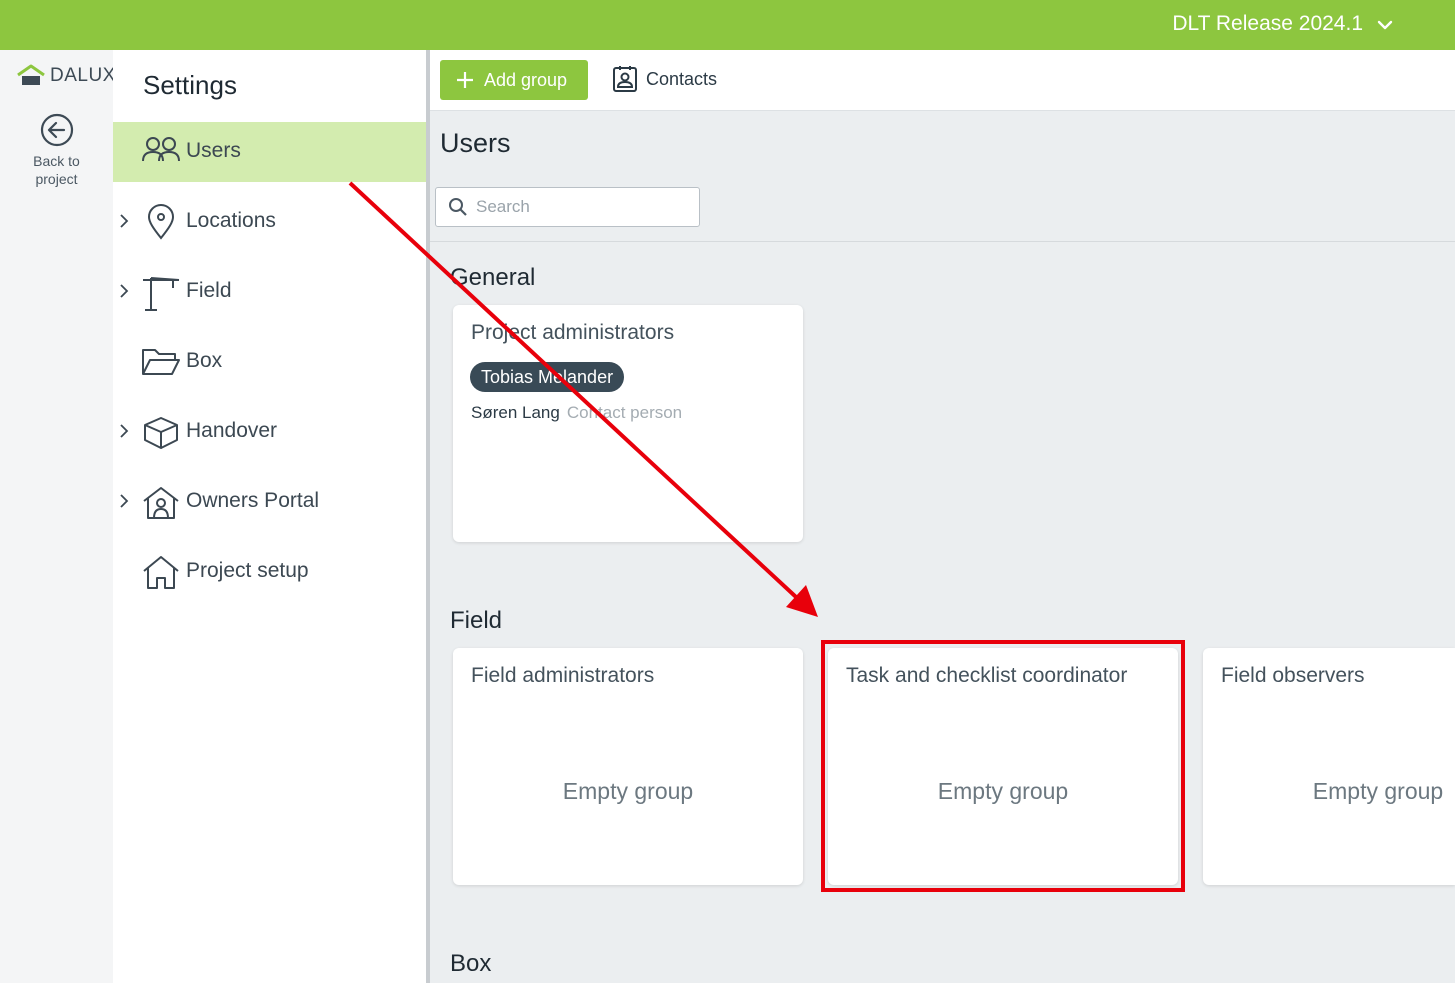 This screenshot has height=983, width=1455. I want to click on sidebar-item-owners-portal: Owners Portal, so click(269, 502).